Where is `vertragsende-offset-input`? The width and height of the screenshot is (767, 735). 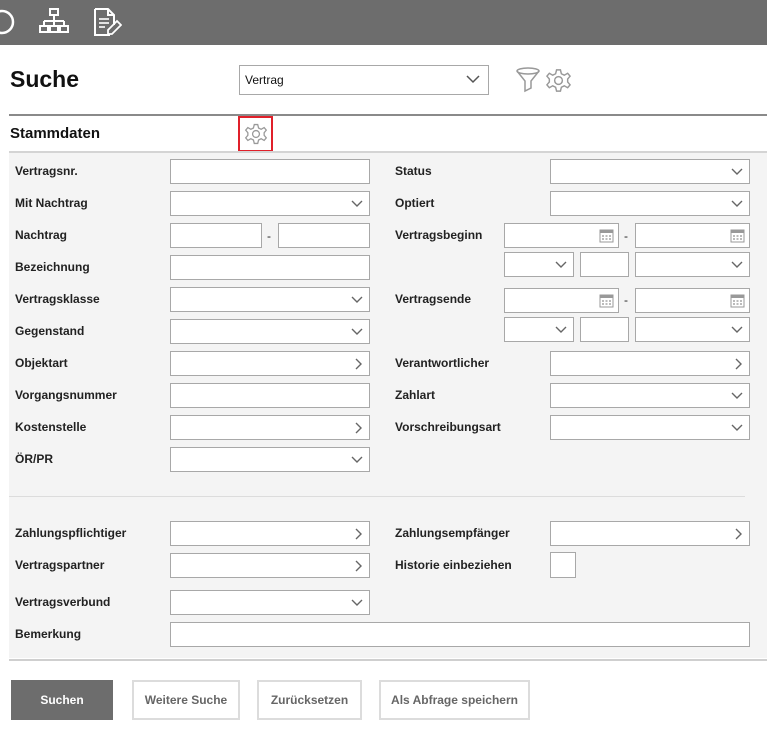
vertragsende-offset-input is located at coordinates (604, 329).